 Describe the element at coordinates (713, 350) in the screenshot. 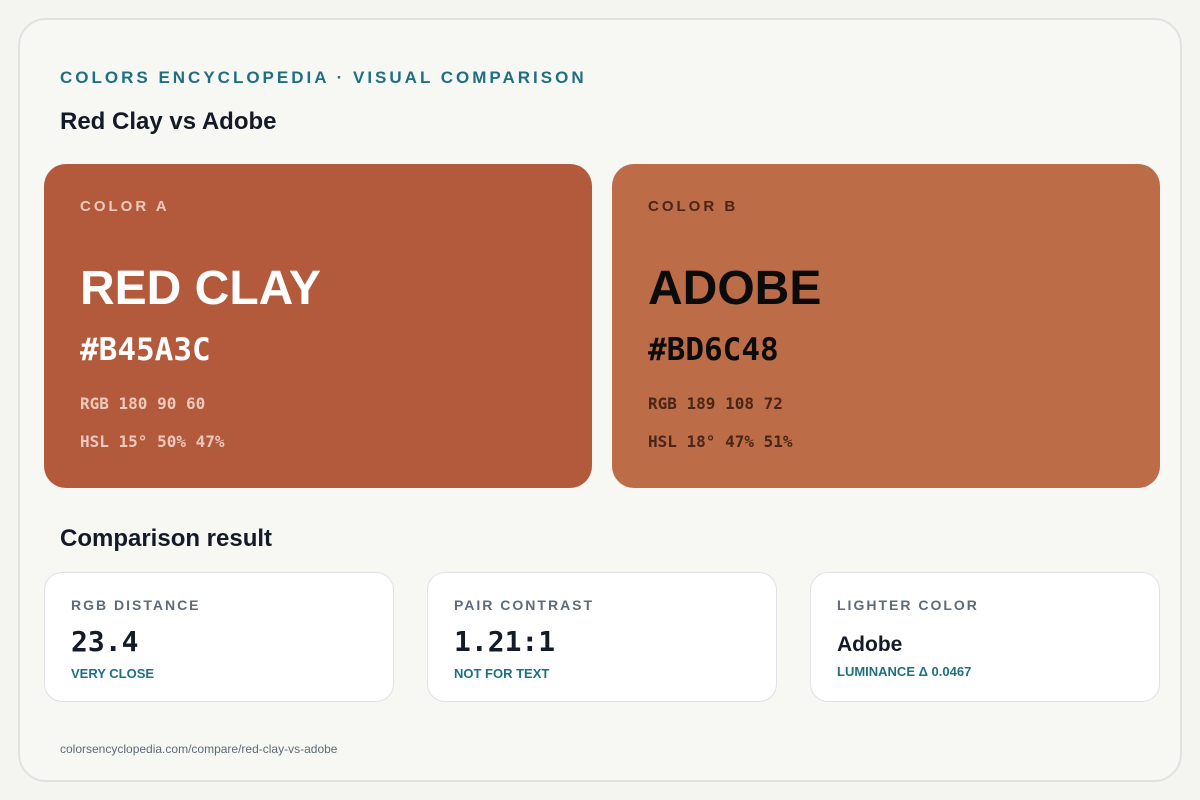

I see `color-b-hex: #BD6C48` at that location.